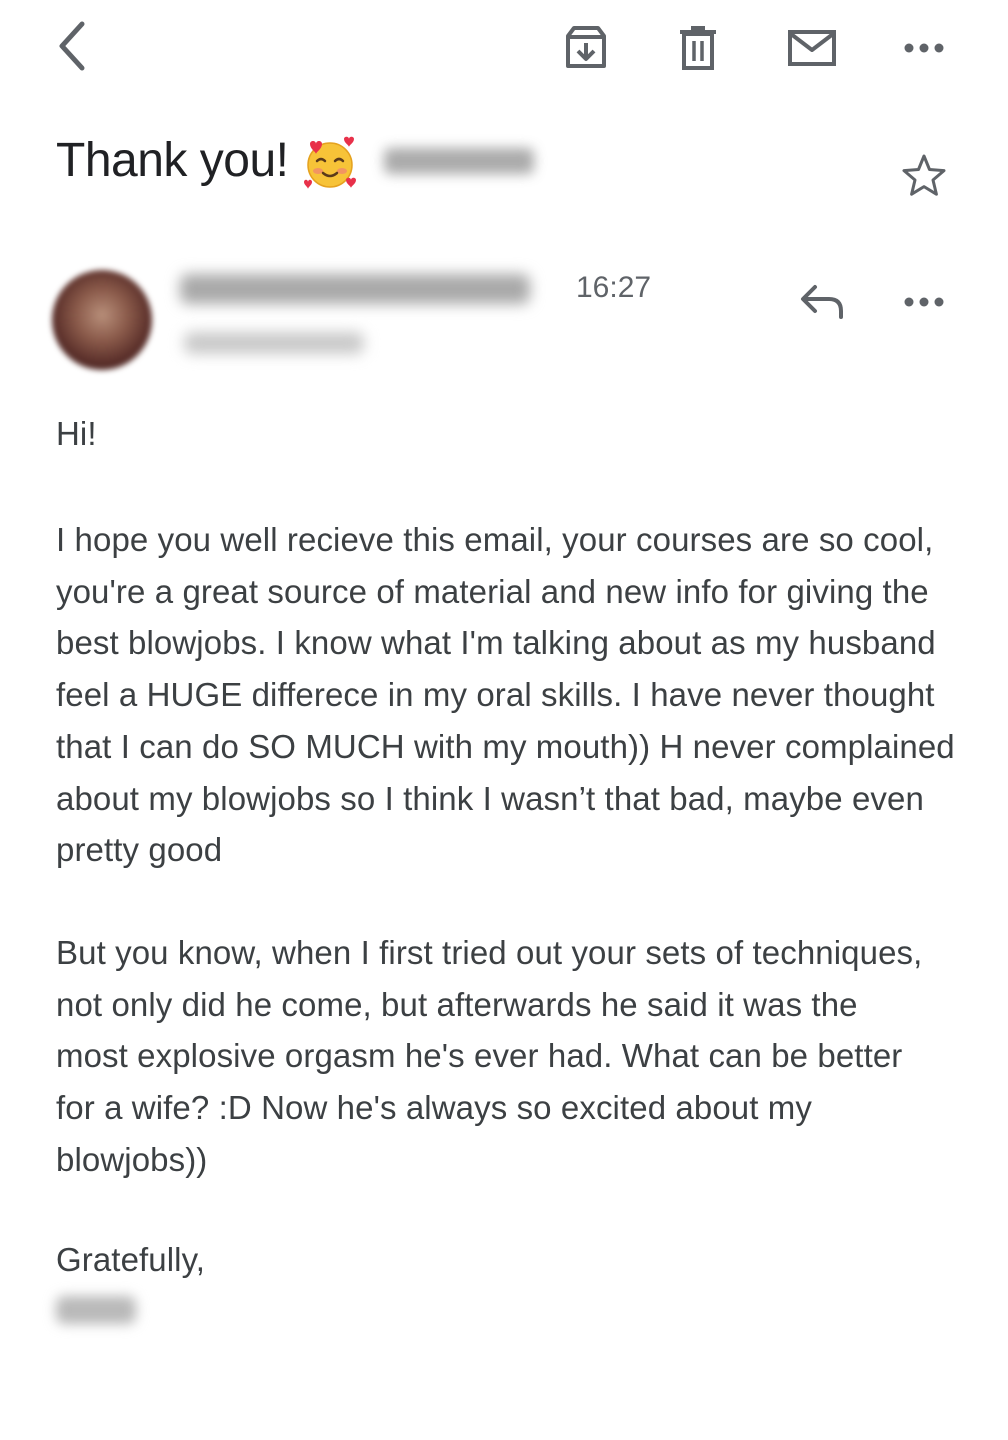 The width and height of the screenshot is (1008, 1440). What do you see at coordinates (274, 343) in the screenshot?
I see `recipient-details-redacted` at bounding box center [274, 343].